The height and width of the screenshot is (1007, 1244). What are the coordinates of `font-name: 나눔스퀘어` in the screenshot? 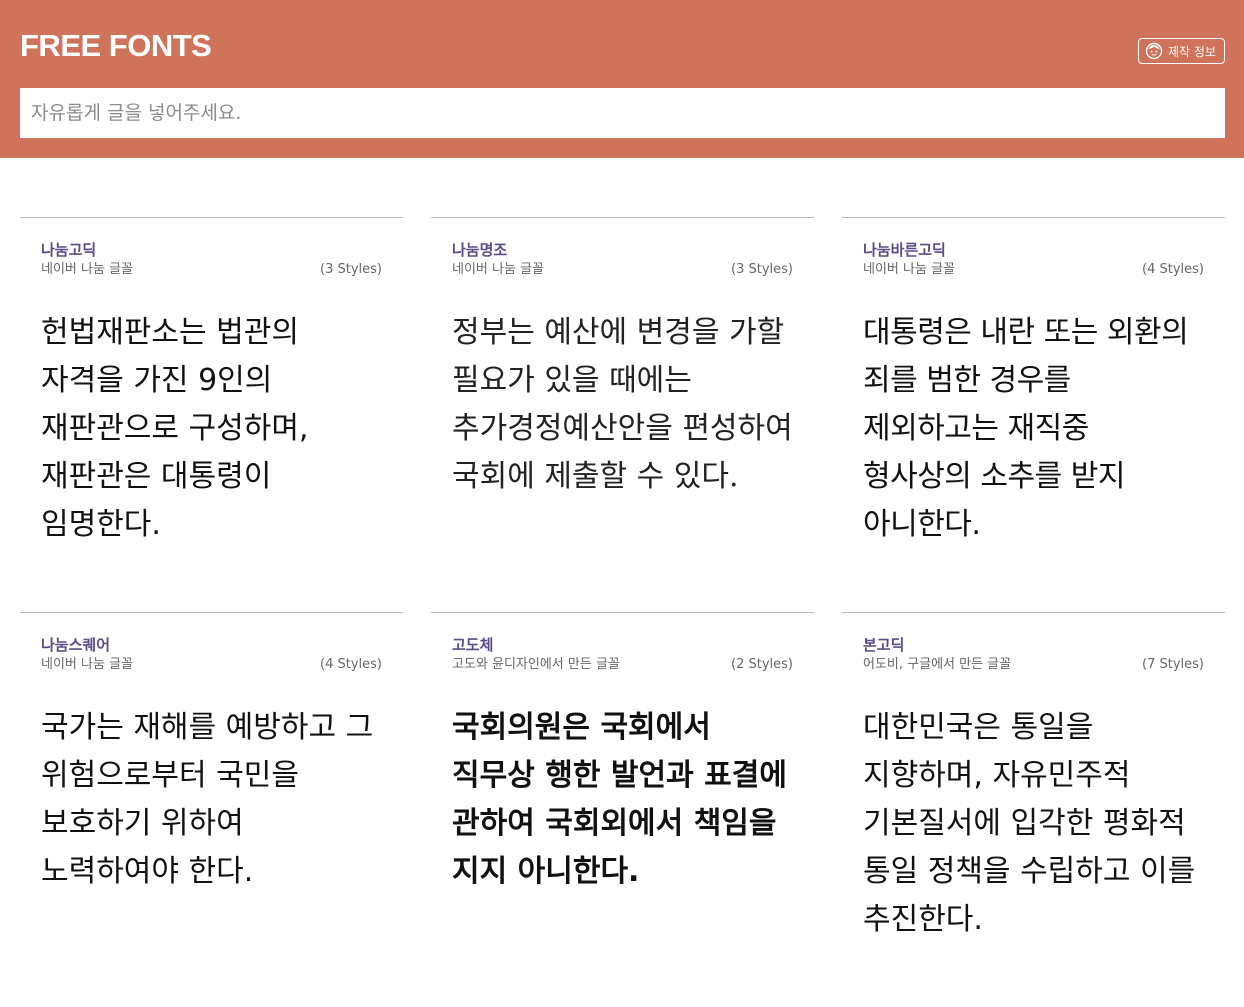 It's located at (76, 645).